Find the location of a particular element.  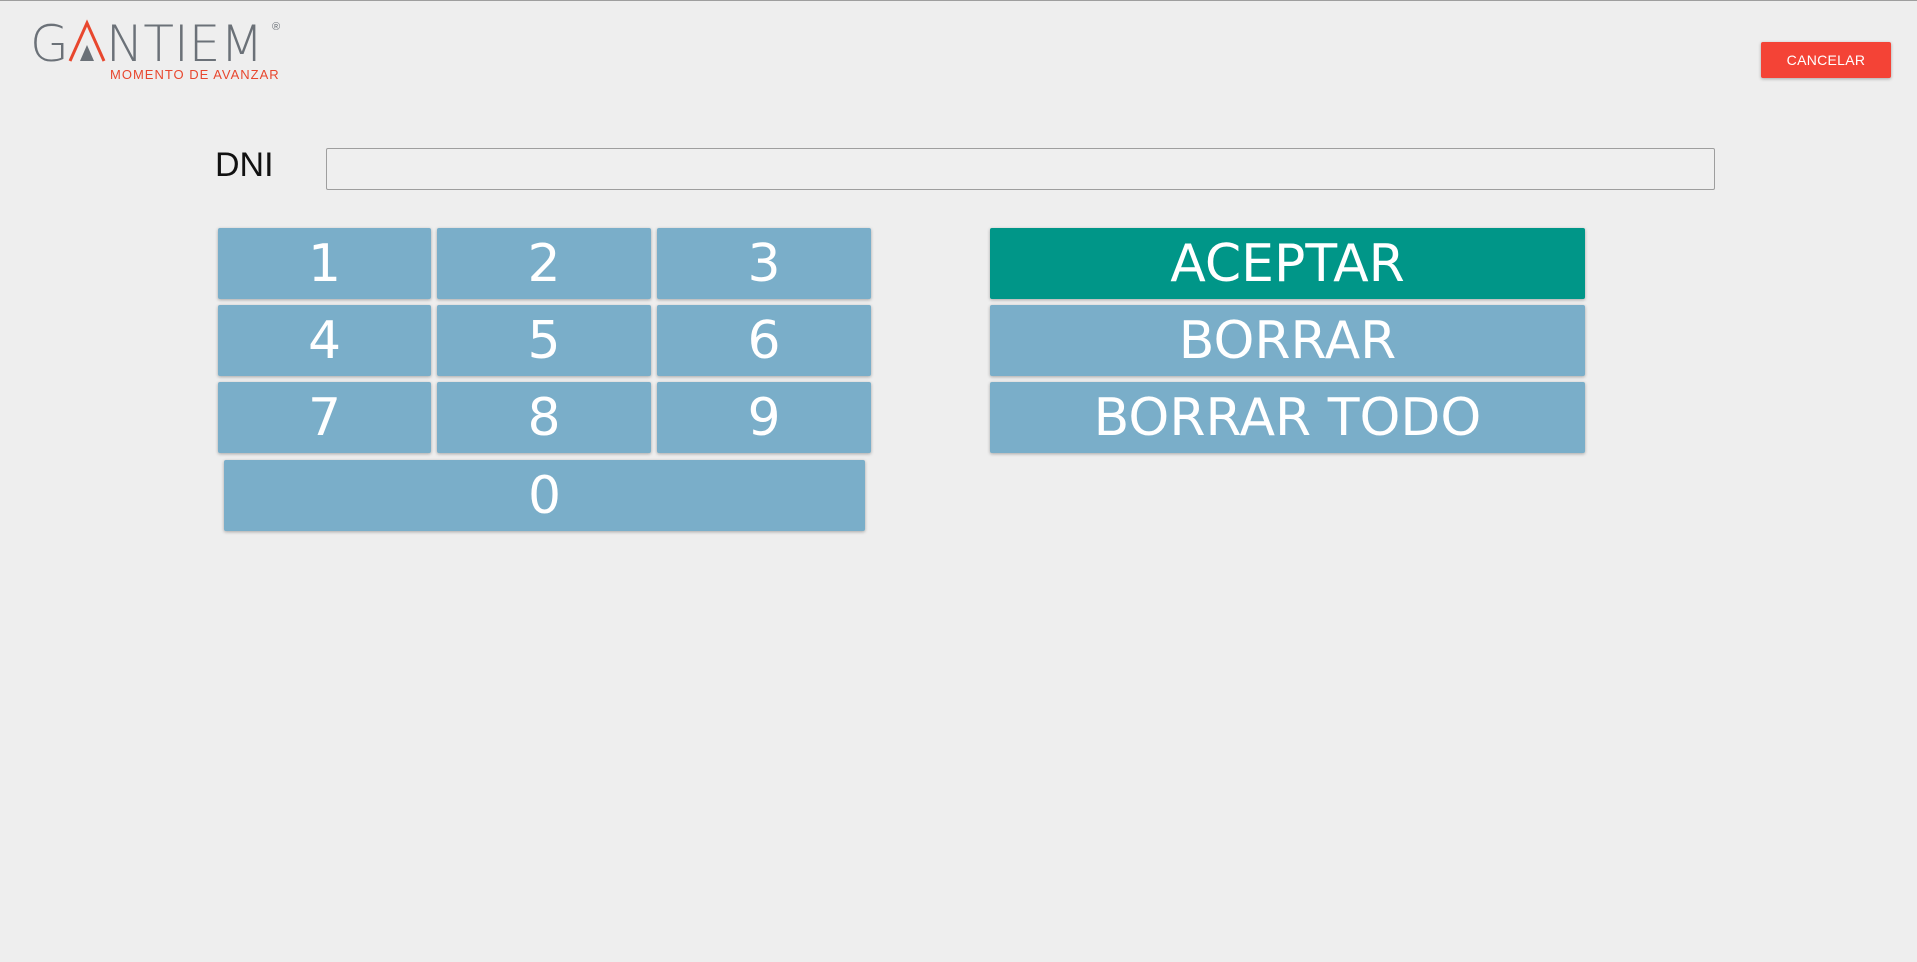

key-2: 2 is located at coordinates (544, 263).